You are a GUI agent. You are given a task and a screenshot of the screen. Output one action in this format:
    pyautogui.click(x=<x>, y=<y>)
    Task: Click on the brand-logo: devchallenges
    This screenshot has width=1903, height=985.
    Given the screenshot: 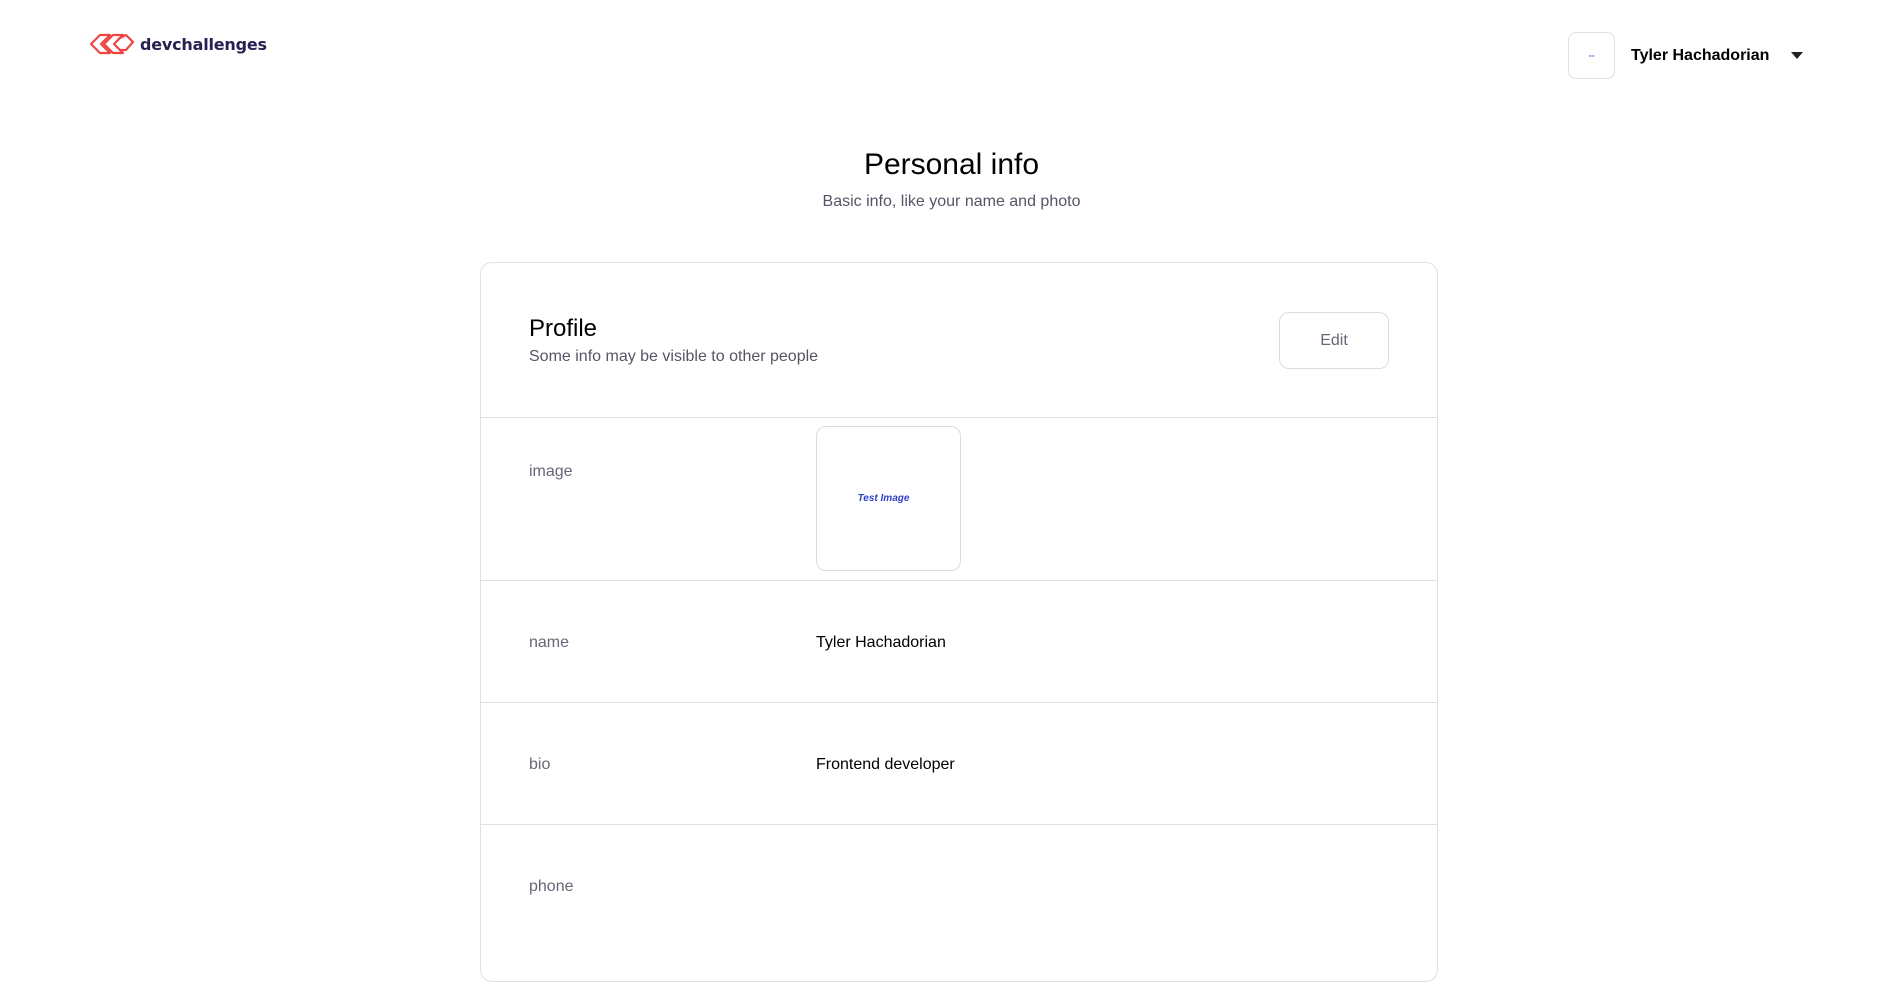 What is the action you would take?
    pyautogui.click(x=177, y=44)
    